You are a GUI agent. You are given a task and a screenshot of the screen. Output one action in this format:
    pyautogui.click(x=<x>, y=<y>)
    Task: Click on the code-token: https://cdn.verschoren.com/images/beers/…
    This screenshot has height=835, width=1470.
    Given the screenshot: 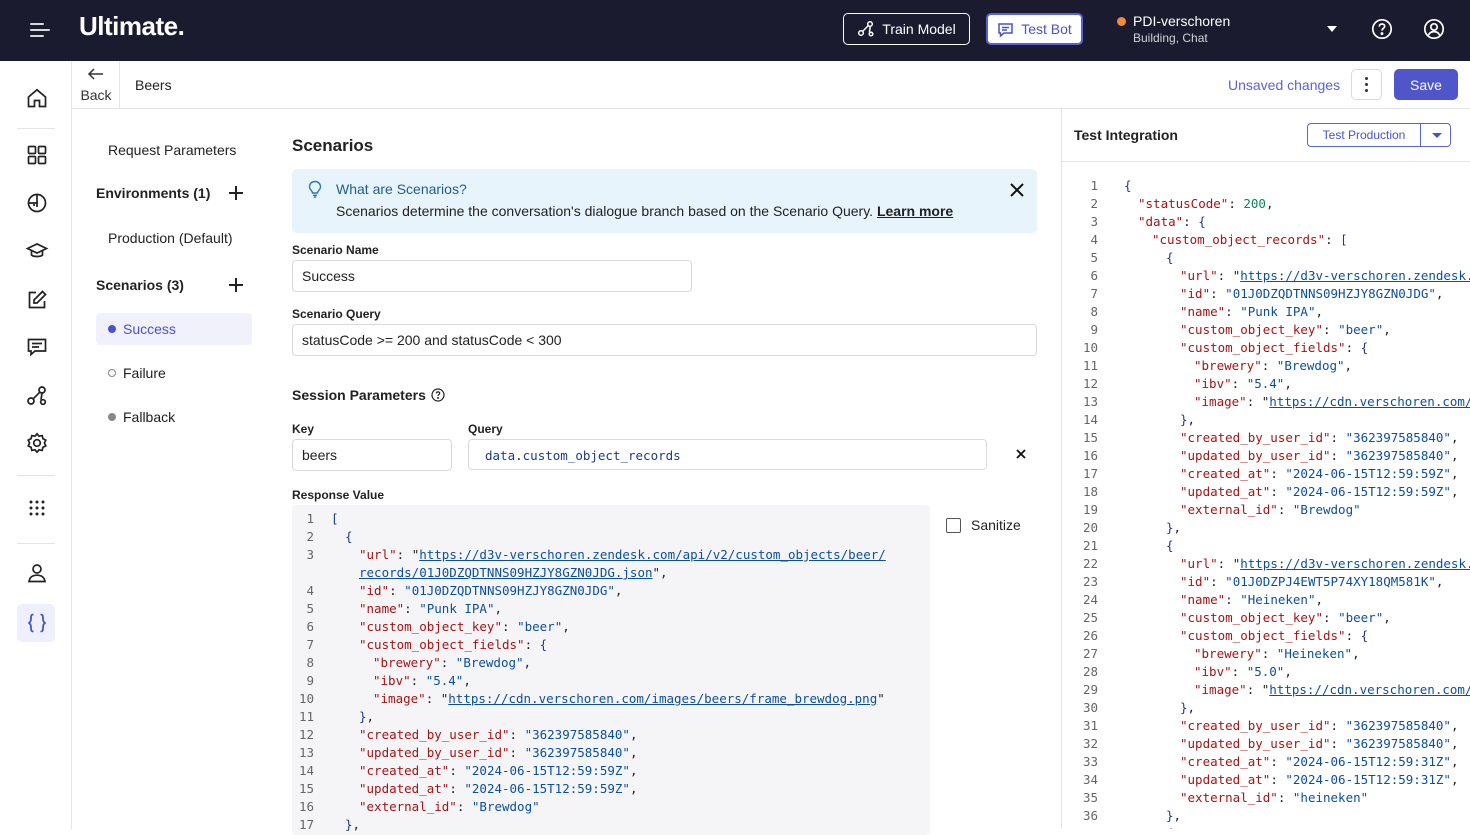 What is the action you would take?
    pyautogui.click(x=662, y=698)
    